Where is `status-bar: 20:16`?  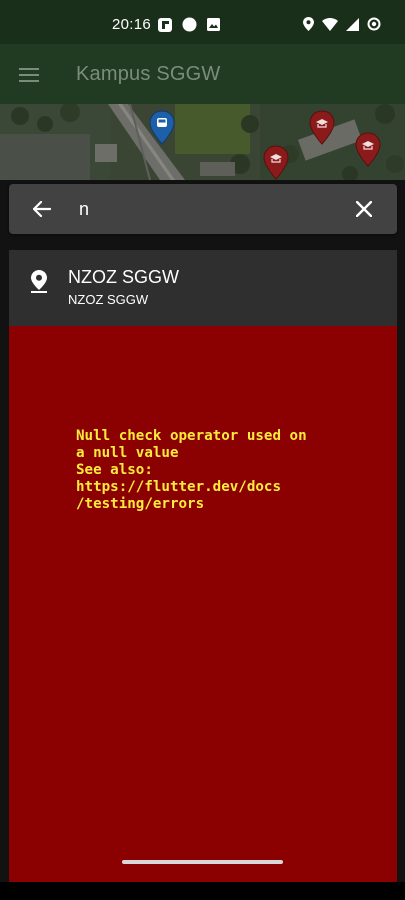 status-bar: 20:16 is located at coordinates (202, 22).